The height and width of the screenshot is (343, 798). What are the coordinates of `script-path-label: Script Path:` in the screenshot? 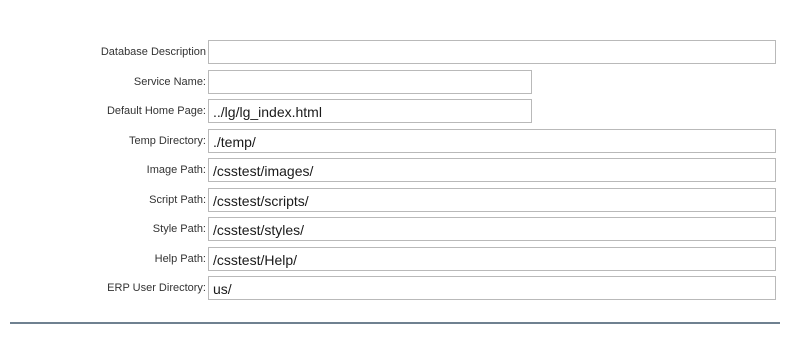 It's located at (177, 199).